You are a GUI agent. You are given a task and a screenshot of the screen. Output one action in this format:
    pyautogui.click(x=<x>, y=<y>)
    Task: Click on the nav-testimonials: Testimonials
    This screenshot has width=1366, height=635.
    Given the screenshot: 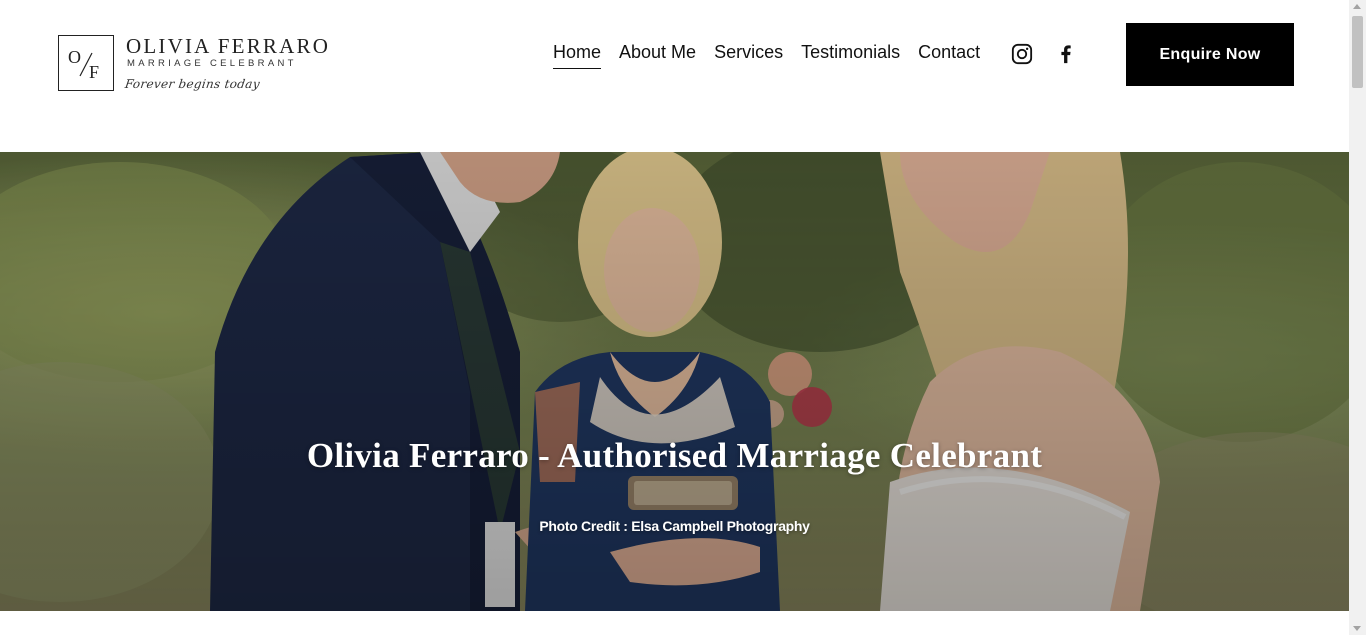 What is the action you would take?
    pyautogui.click(x=850, y=55)
    